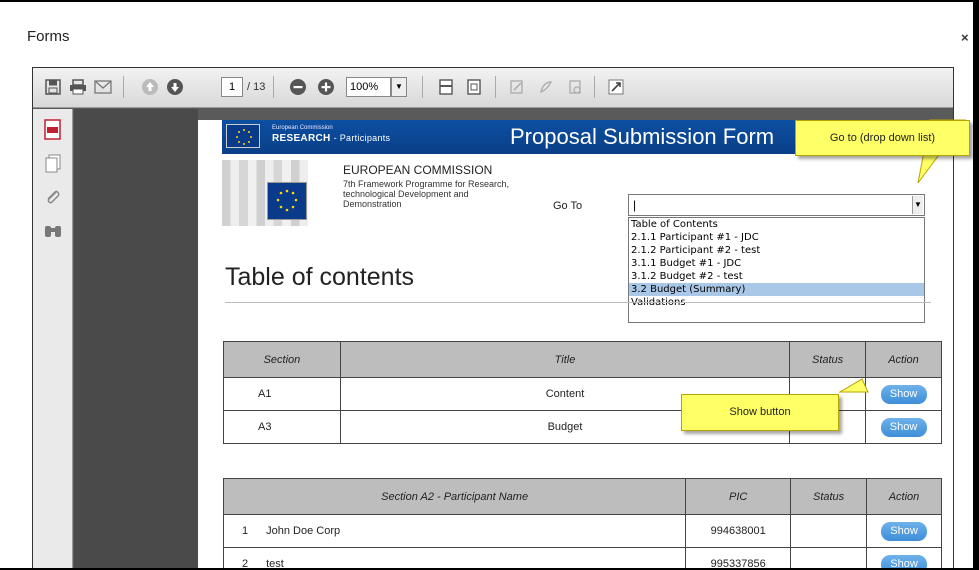 This screenshot has width=979, height=570. What do you see at coordinates (902, 256) in the screenshot?
I see `callout-pointers` at bounding box center [902, 256].